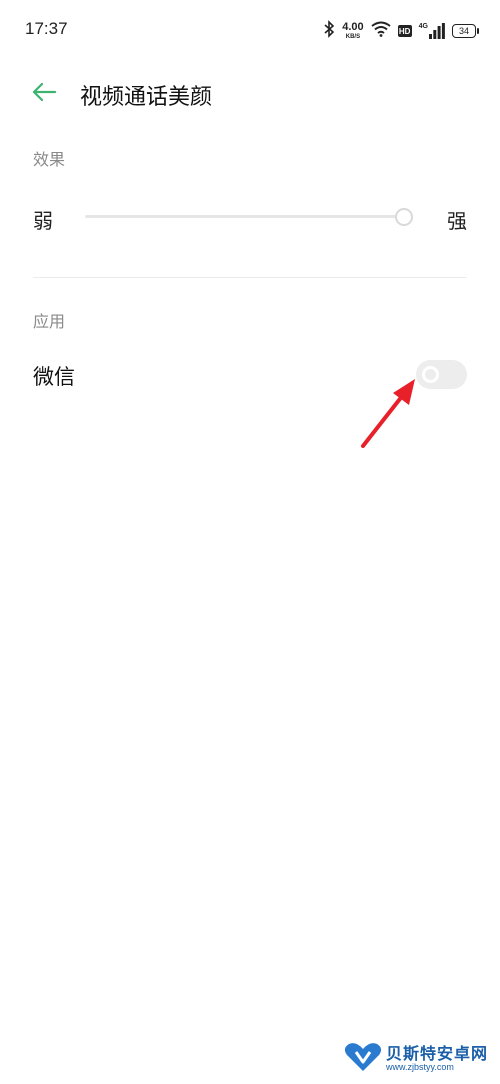  I want to click on back-arrow-icon, so click(44, 94).